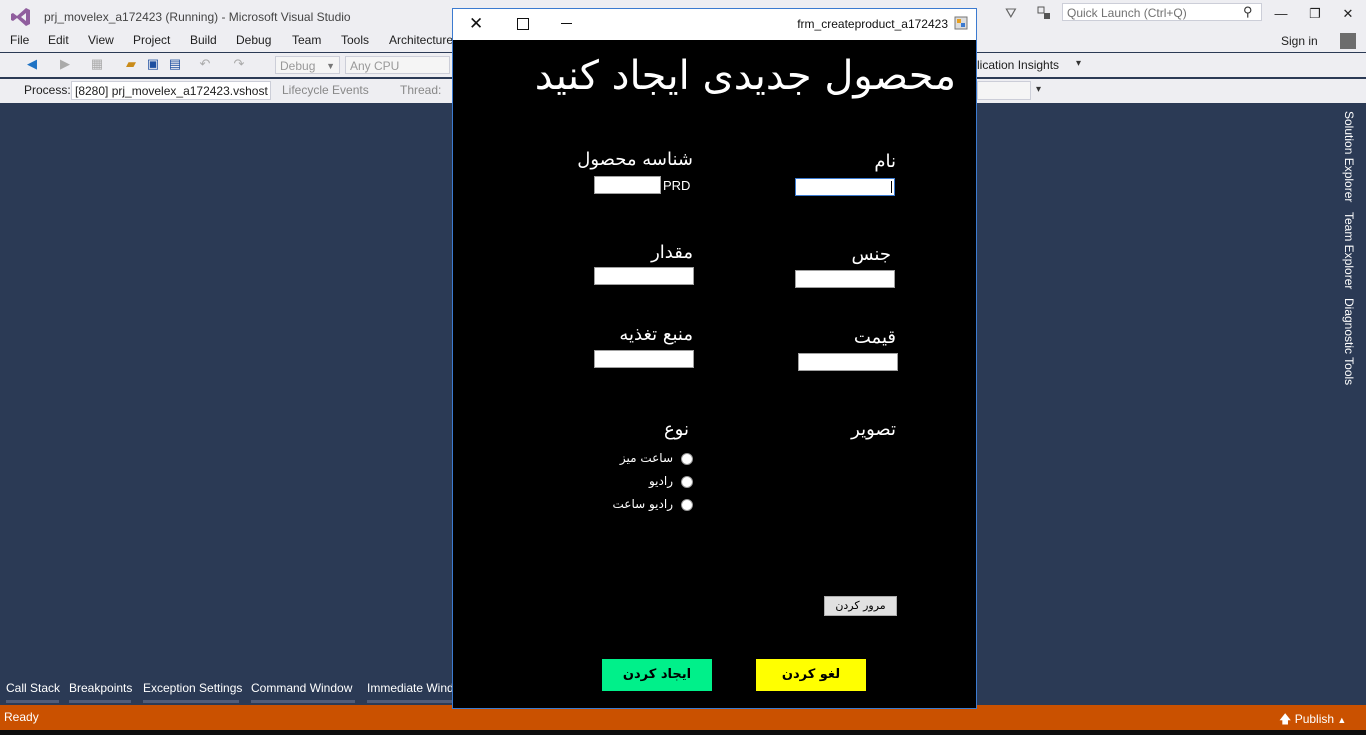 This screenshot has height=735, width=1366. I want to click on status-text: Ready, so click(21, 717).